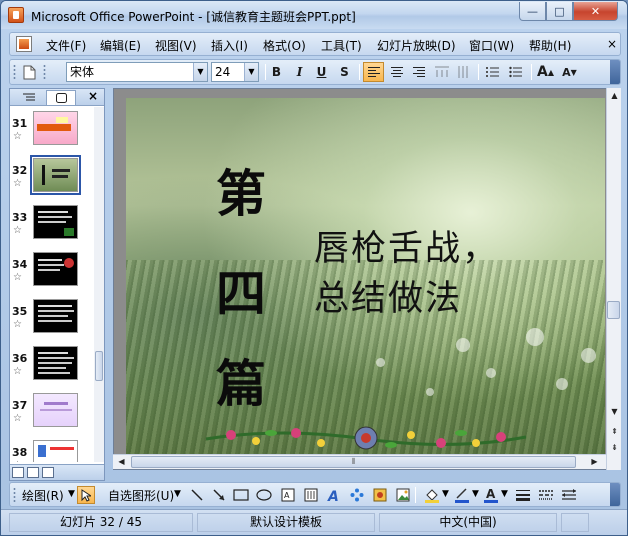  What do you see at coordinates (176, 45) in the screenshot?
I see `menu-view: 视图(V)` at bounding box center [176, 45].